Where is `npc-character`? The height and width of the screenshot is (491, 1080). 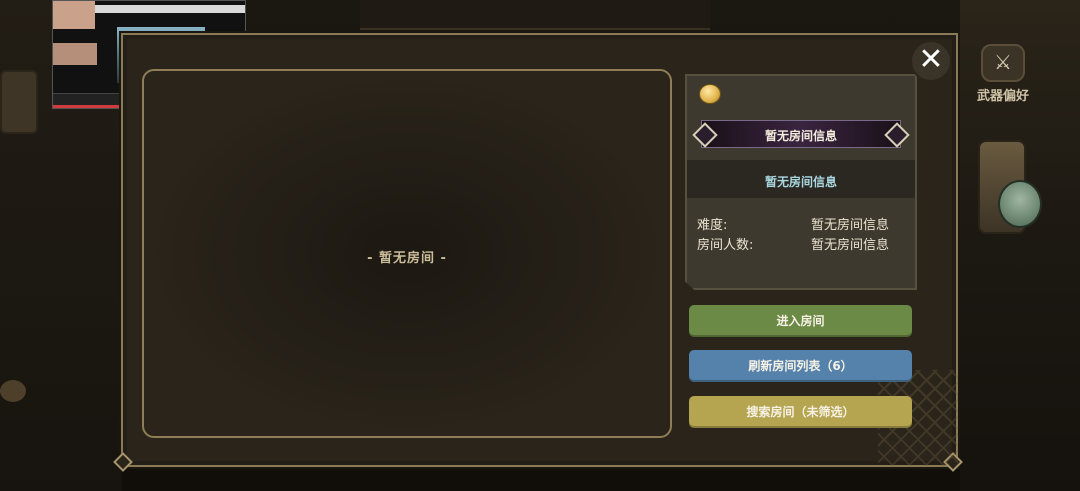
npc-character is located at coordinates (1013, 180).